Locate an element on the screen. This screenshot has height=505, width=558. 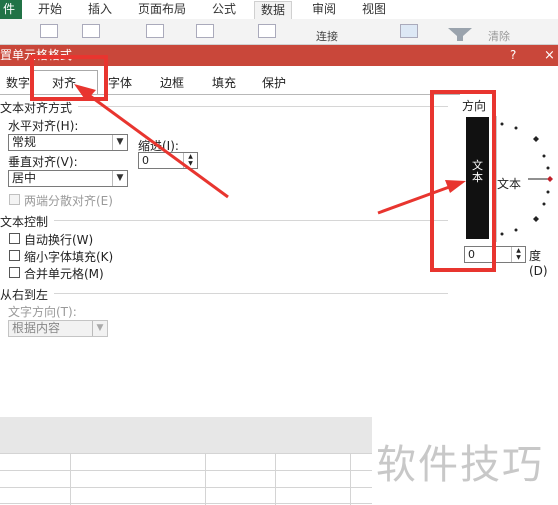
highlight-box-alignment-tab is located at coordinates (69, 78).